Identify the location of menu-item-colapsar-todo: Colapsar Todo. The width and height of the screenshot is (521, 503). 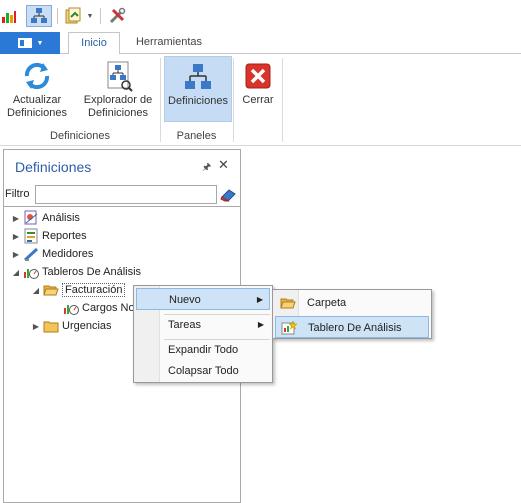
(203, 371).